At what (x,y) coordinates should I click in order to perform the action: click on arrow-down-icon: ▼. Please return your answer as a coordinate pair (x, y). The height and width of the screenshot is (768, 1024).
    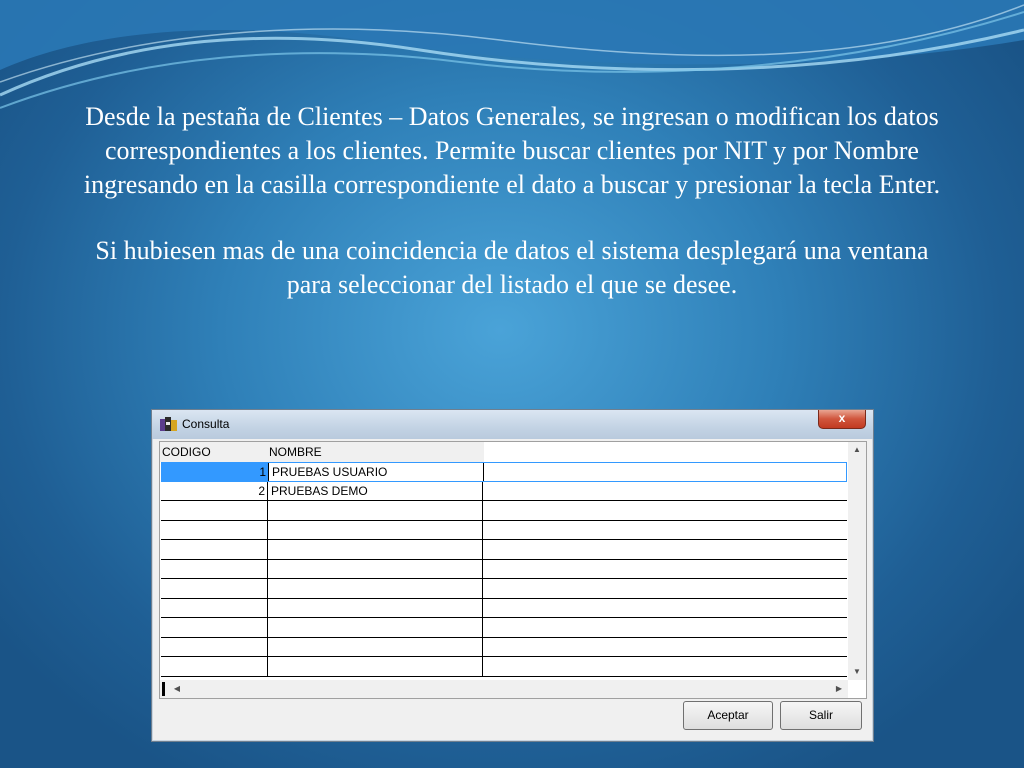
    Looking at the image, I should click on (857, 672).